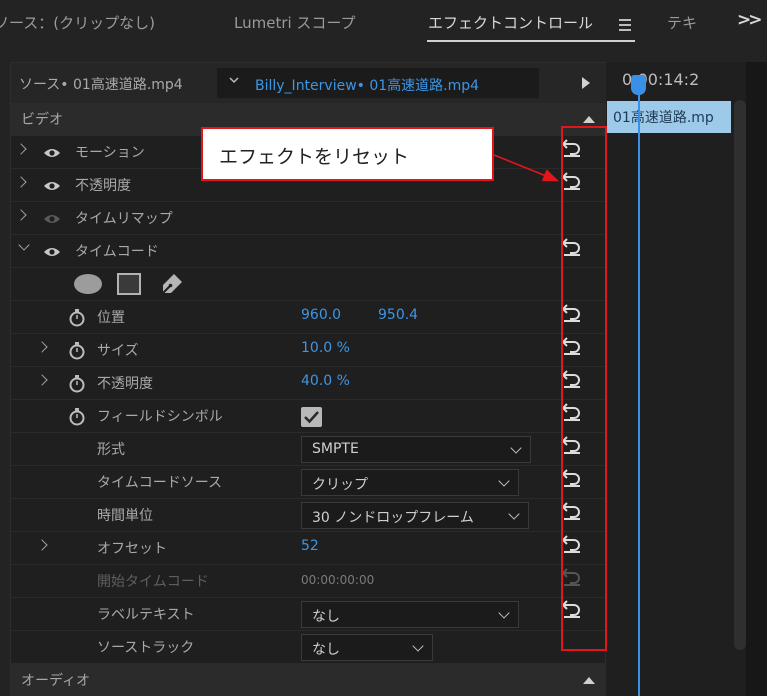  I want to click on time-unit-dropdown: 30 ノンドロップフレーム, so click(415, 515).